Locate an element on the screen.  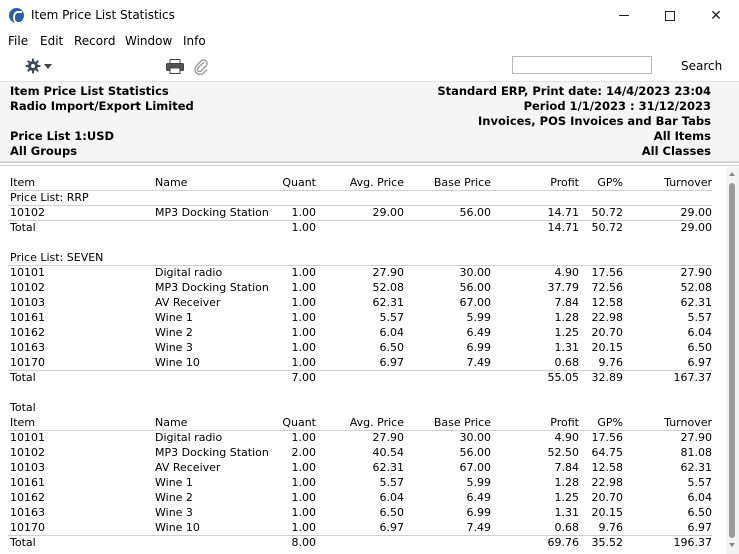
avg-price: 62.31 is located at coordinates (388, 302).